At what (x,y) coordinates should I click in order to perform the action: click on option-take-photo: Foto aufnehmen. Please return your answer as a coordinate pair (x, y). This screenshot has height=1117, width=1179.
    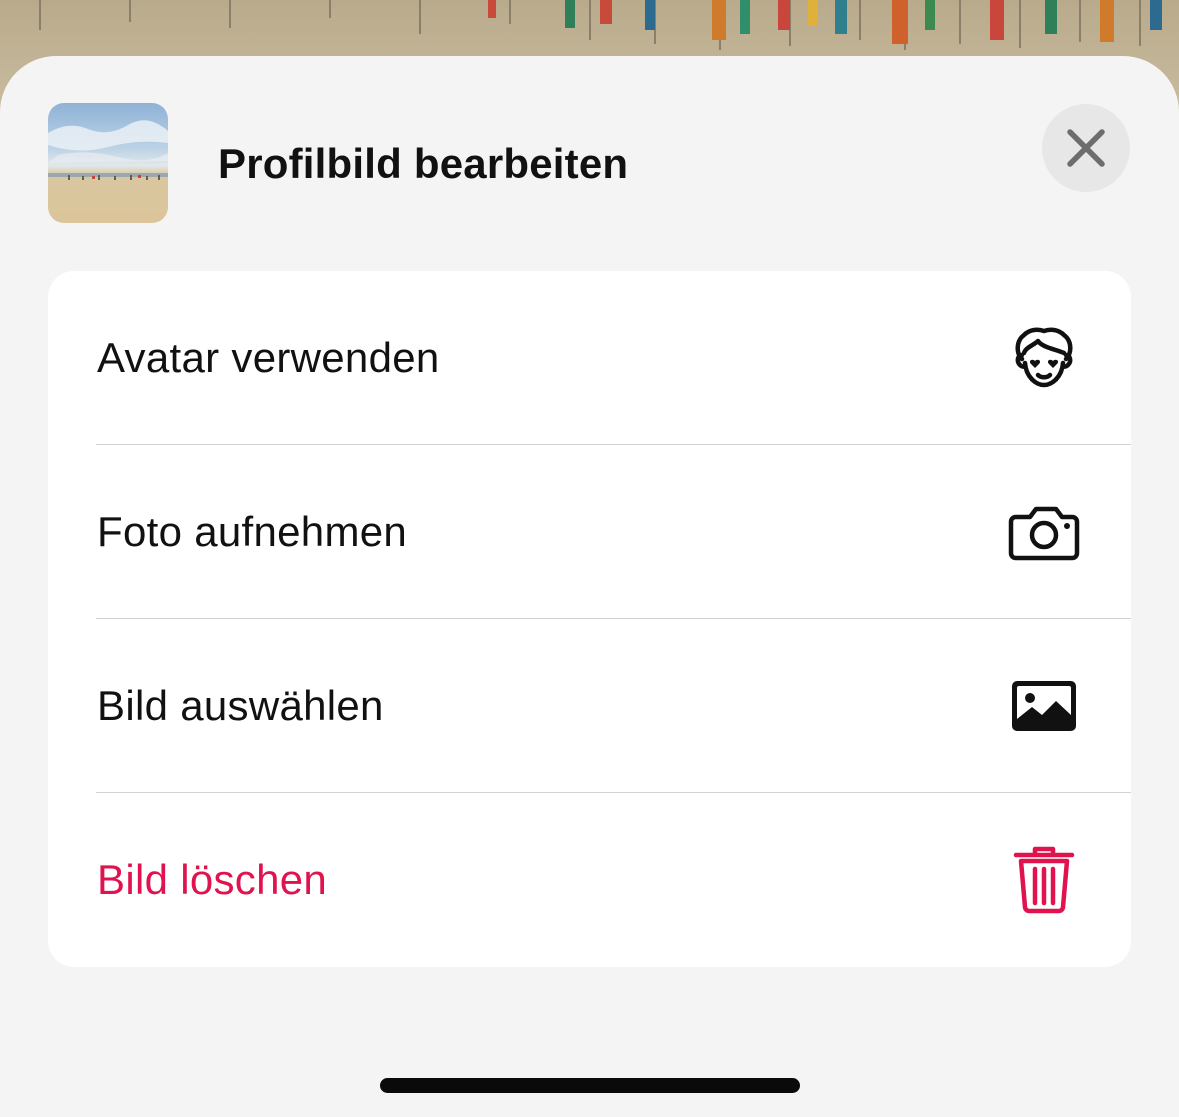
    Looking at the image, I should click on (589, 532).